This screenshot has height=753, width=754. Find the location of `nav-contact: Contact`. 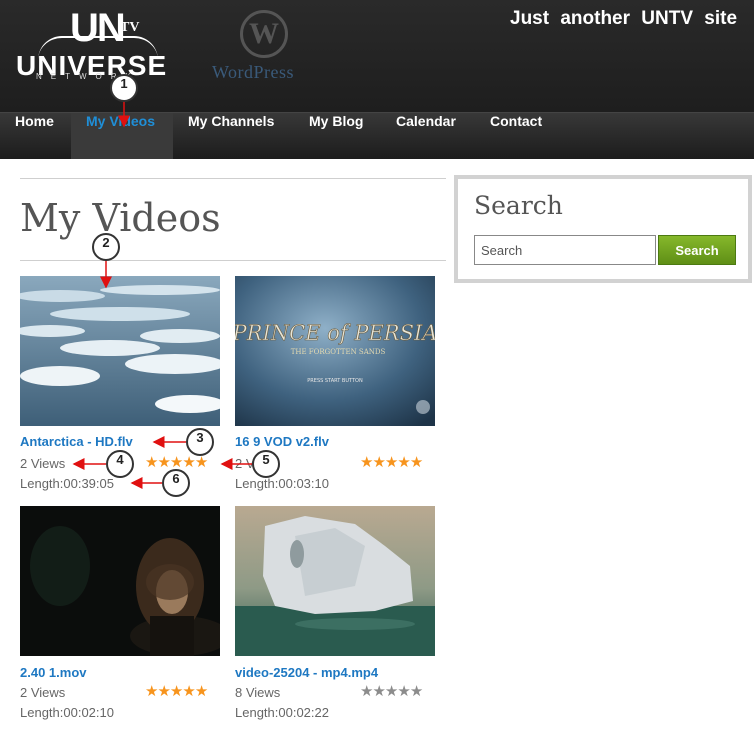

nav-contact: Contact is located at coordinates (516, 136).